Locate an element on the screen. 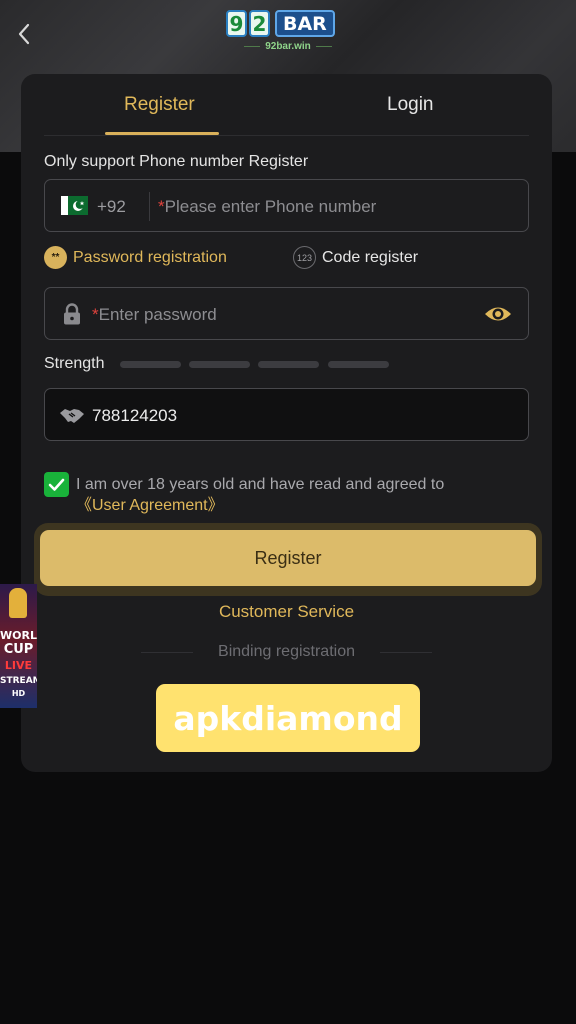 Image resolution: width=576 pixels, height=1024 pixels. handshake-icon is located at coordinates (72, 416).